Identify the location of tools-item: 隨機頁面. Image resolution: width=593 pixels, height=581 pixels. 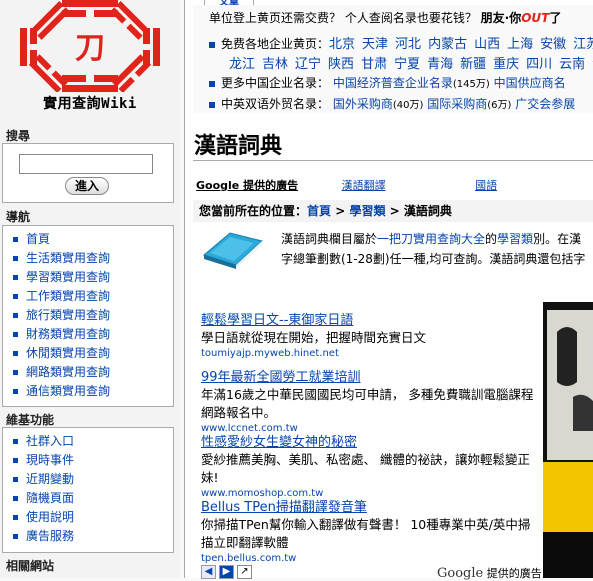
(93, 498).